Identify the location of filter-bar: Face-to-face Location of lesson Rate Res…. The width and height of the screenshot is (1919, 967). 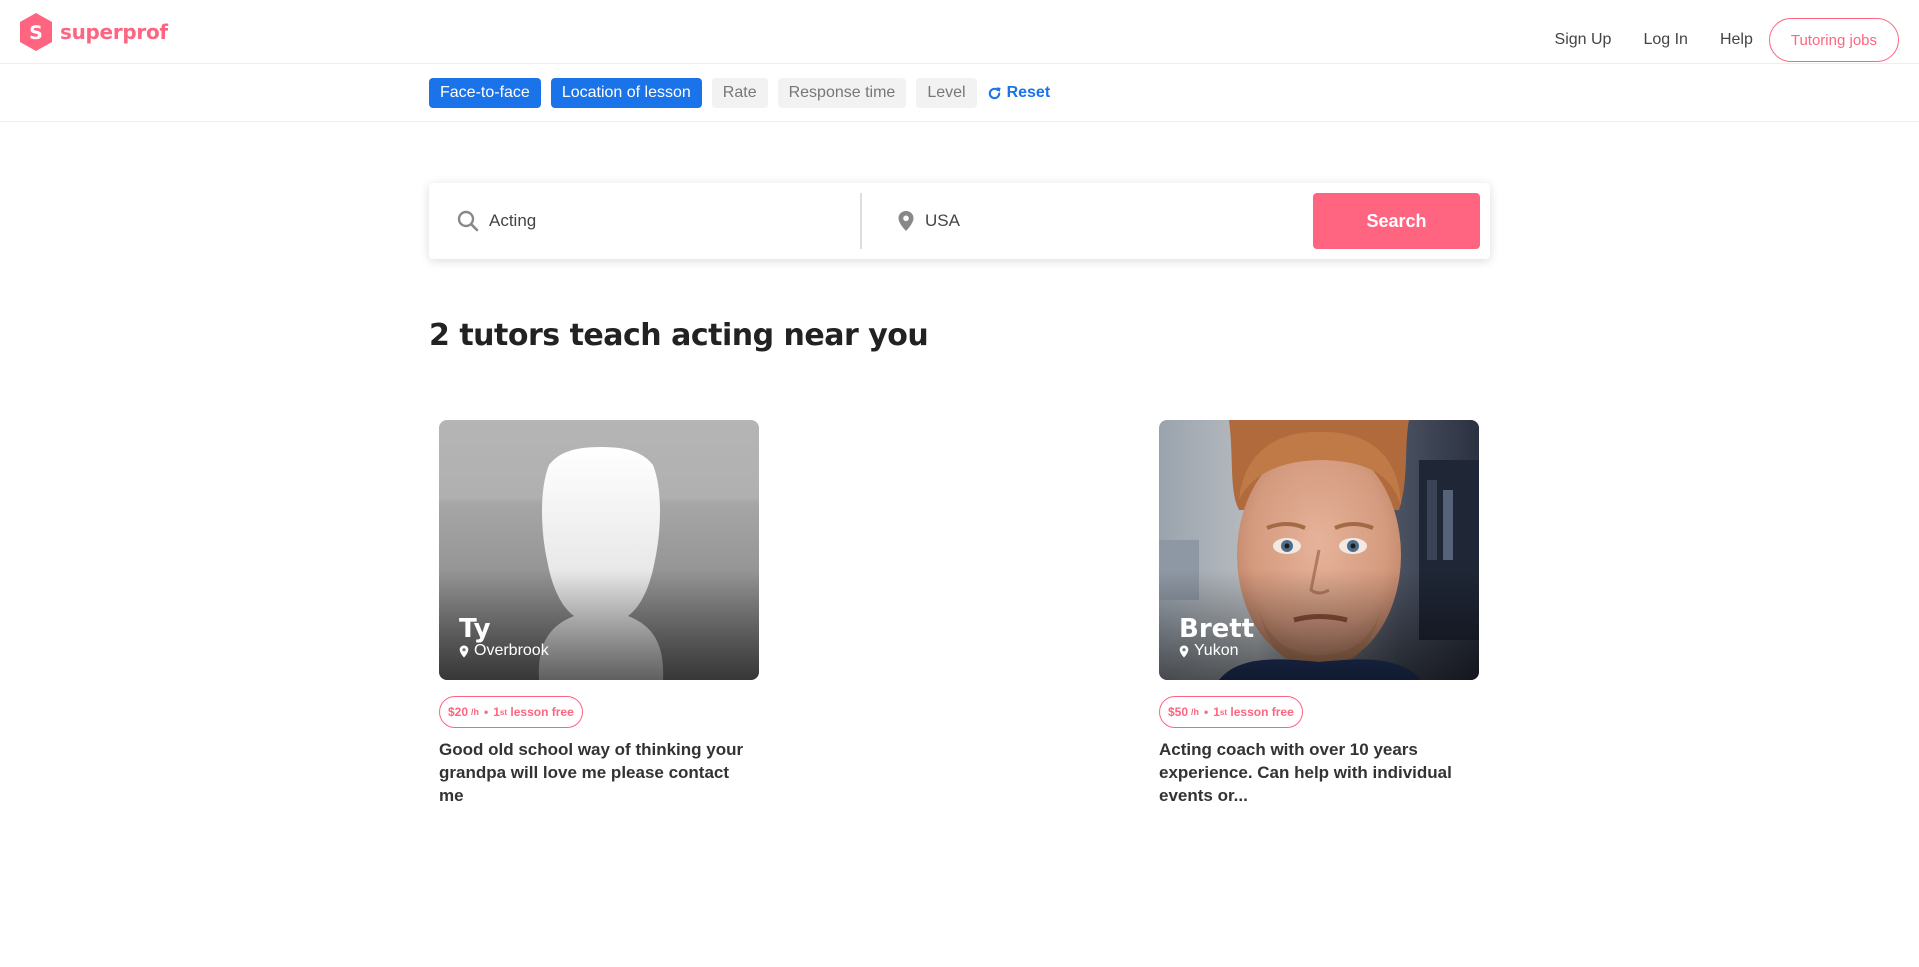
(959, 93).